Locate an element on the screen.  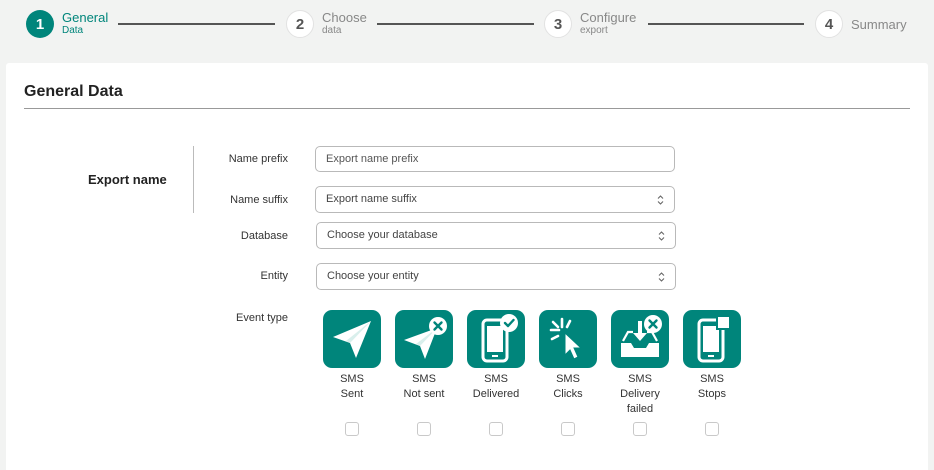
event-label-line2: Sent is located at coordinates (352, 394).